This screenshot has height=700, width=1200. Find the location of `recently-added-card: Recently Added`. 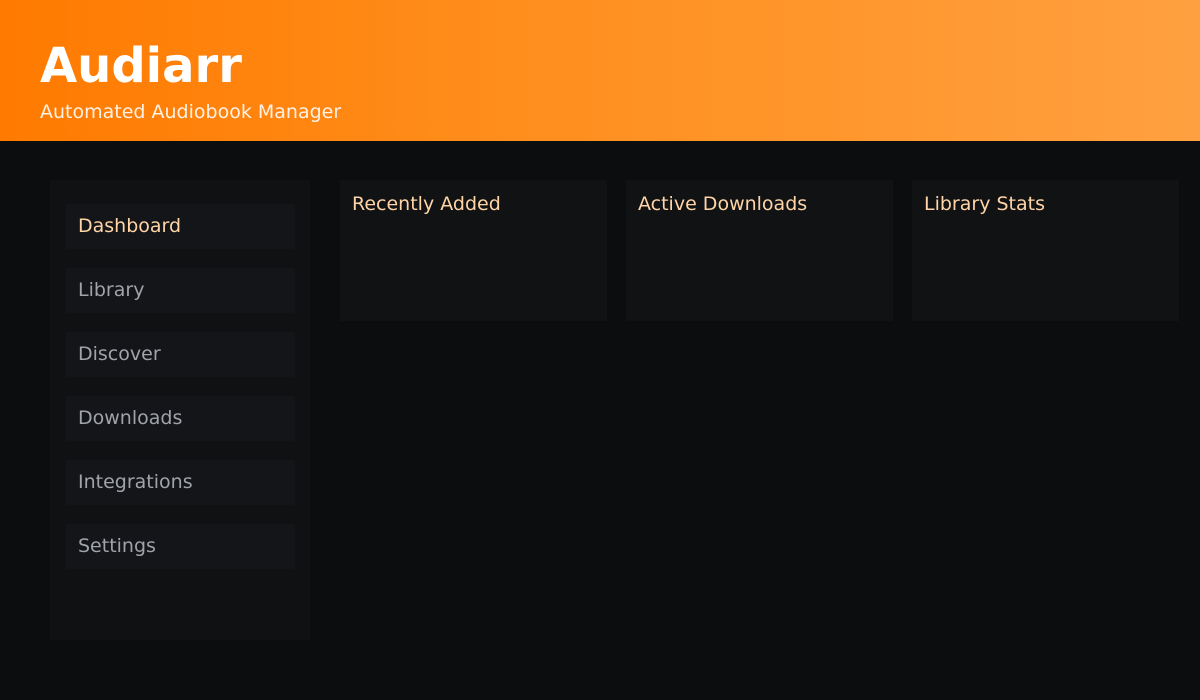

recently-added-card: Recently Added is located at coordinates (473, 250).